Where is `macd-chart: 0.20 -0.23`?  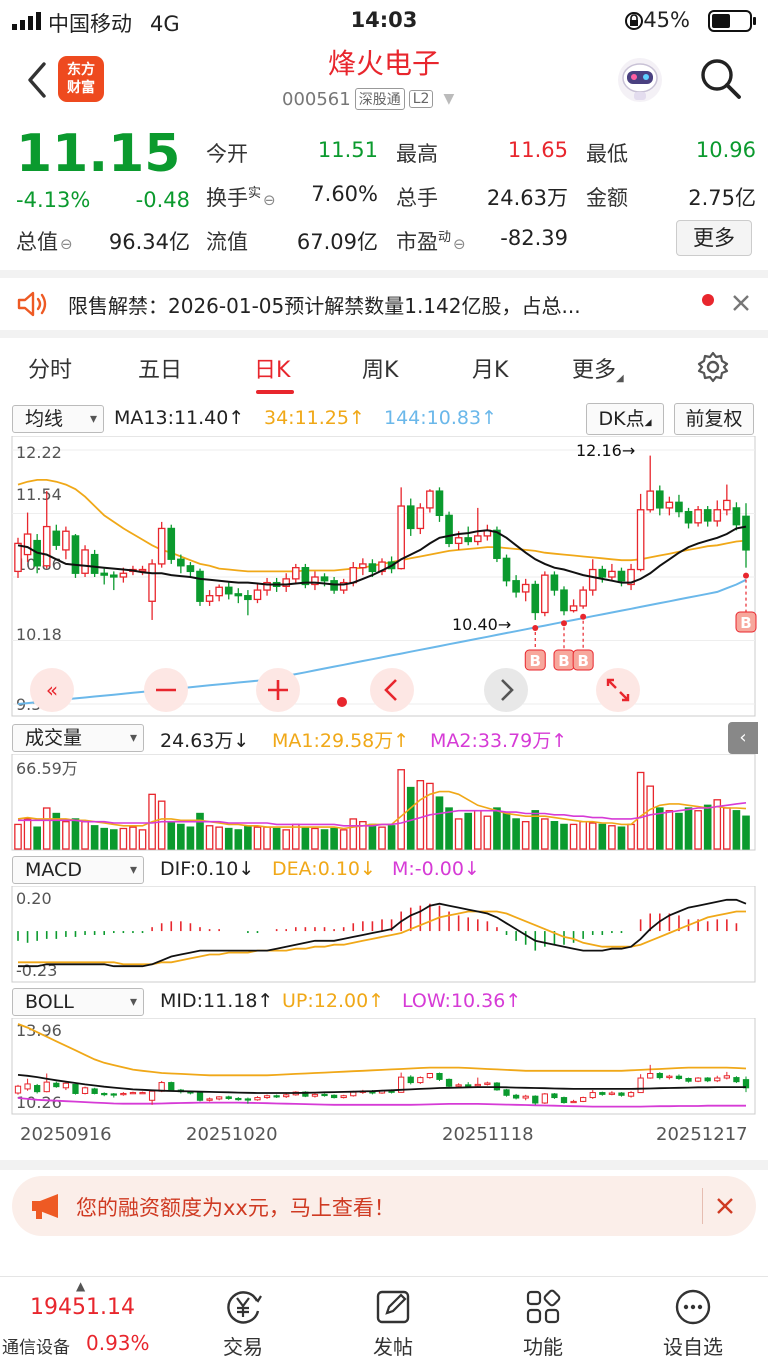 macd-chart: 0.20 -0.23 is located at coordinates (384, 935).